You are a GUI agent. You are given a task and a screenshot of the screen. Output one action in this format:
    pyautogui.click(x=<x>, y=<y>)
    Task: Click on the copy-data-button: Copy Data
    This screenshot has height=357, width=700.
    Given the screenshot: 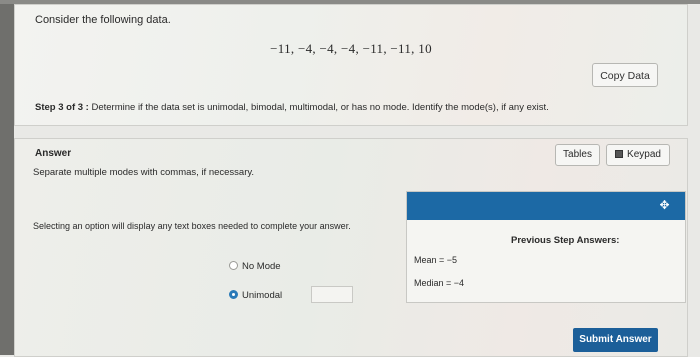 What is the action you would take?
    pyautogui.click(x=625, y=75)
    